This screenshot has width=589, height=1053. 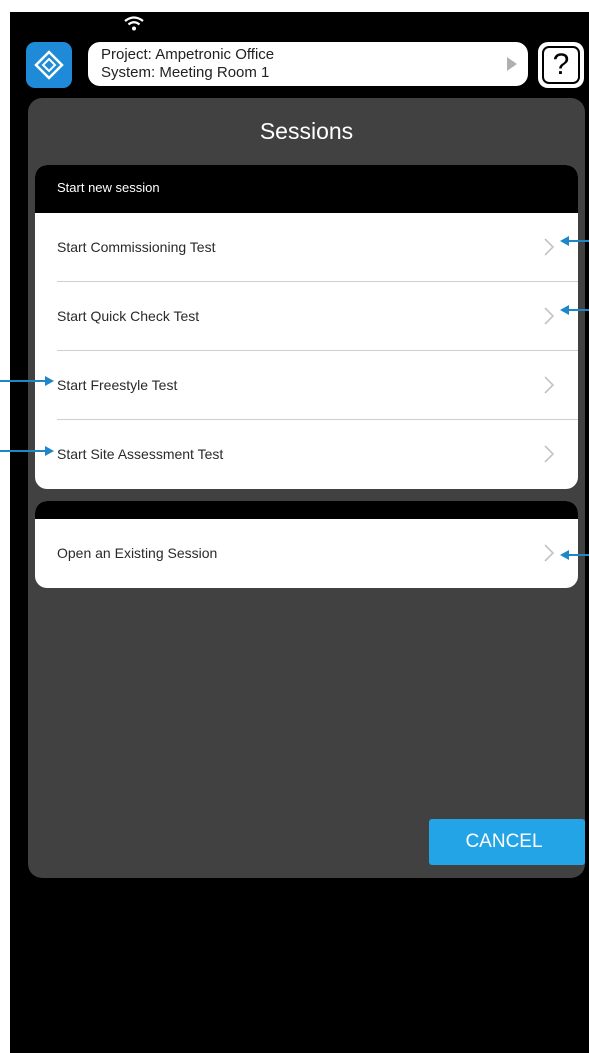 I want to click on help-button: ?, so click(x=561, y=65).